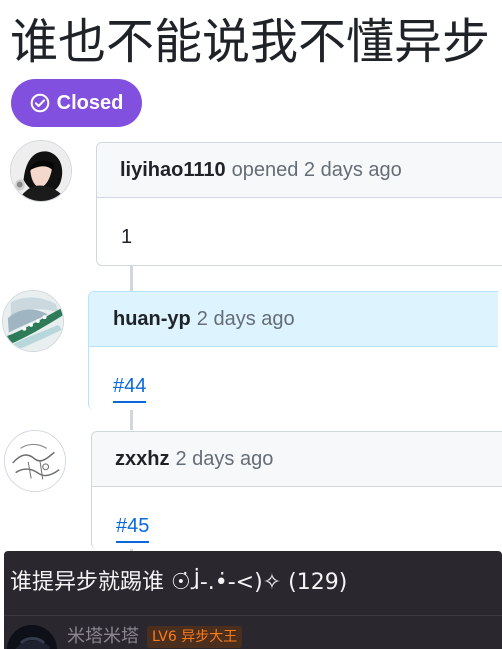  Describe the element at coordinates (103, 636) in the screenshot. I see `overlay-username: 米塔米塔` at that location.